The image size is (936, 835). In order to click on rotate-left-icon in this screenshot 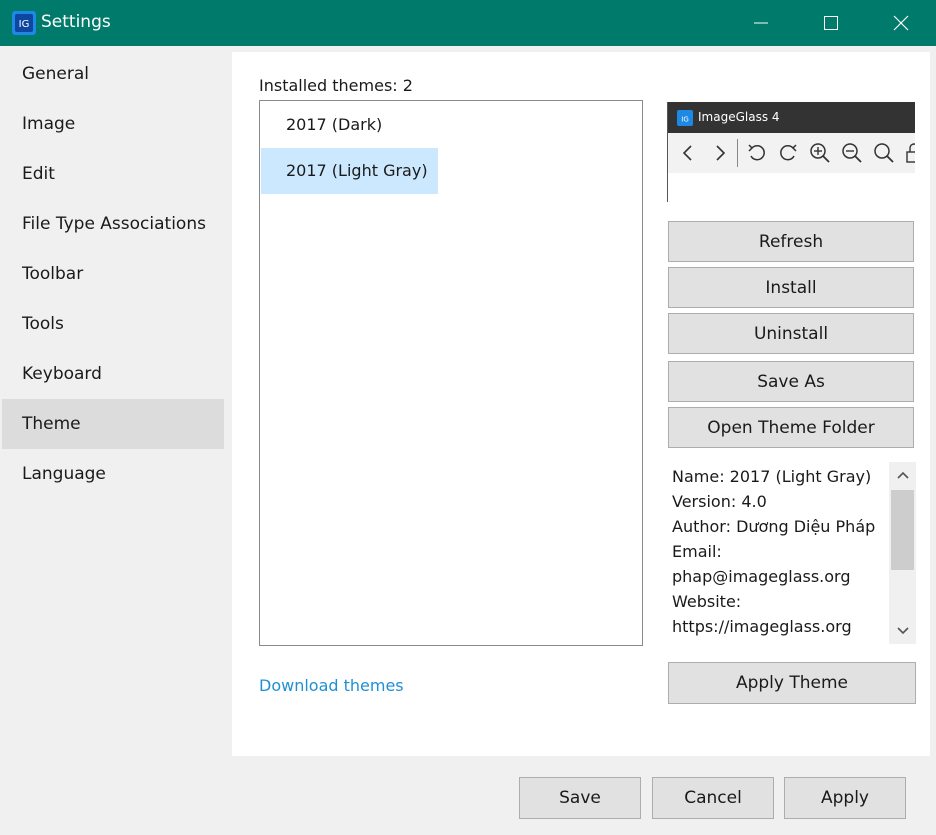, I will do `click(756, 152)`.